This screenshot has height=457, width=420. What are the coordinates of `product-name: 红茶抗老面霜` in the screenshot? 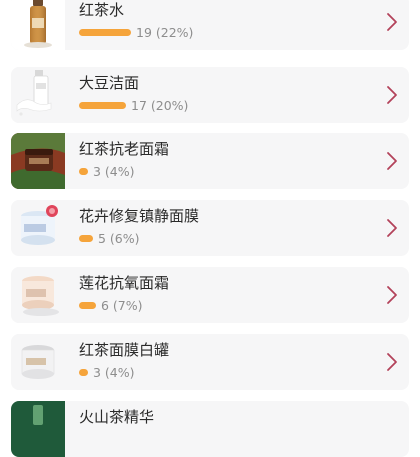 It's located at (124, 149).